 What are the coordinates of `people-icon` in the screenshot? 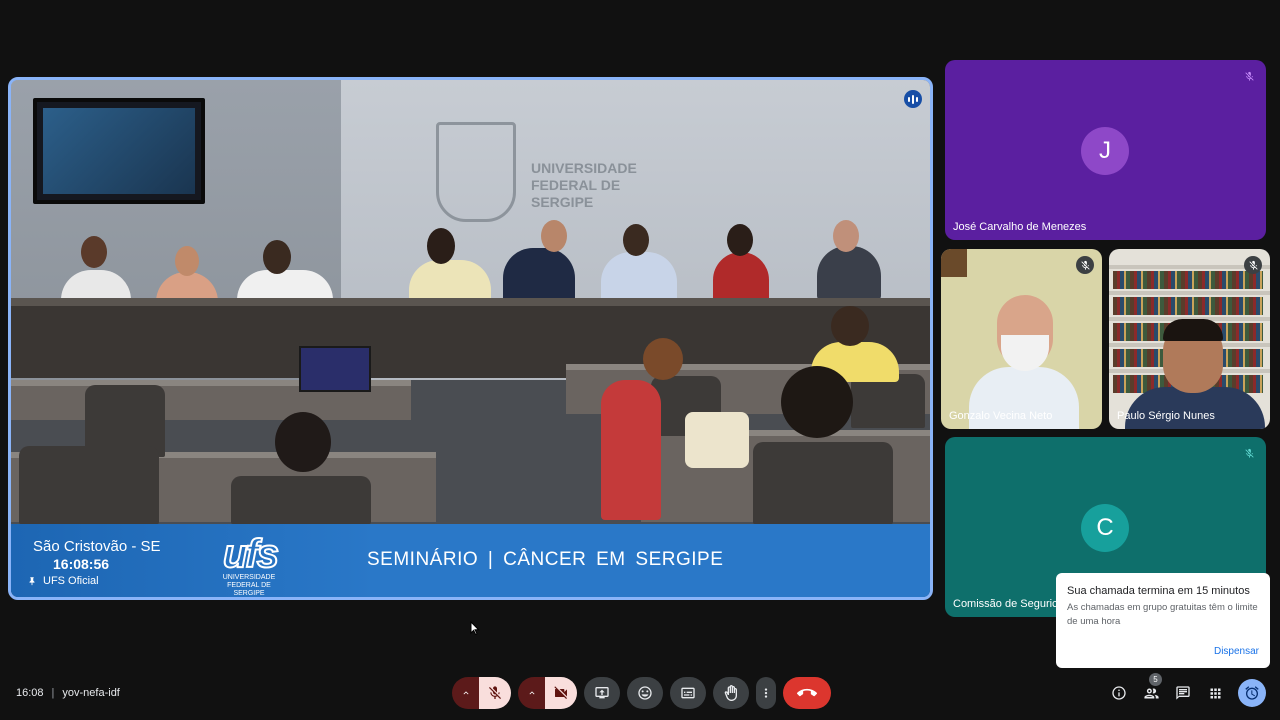 It's located at (1151, 693).